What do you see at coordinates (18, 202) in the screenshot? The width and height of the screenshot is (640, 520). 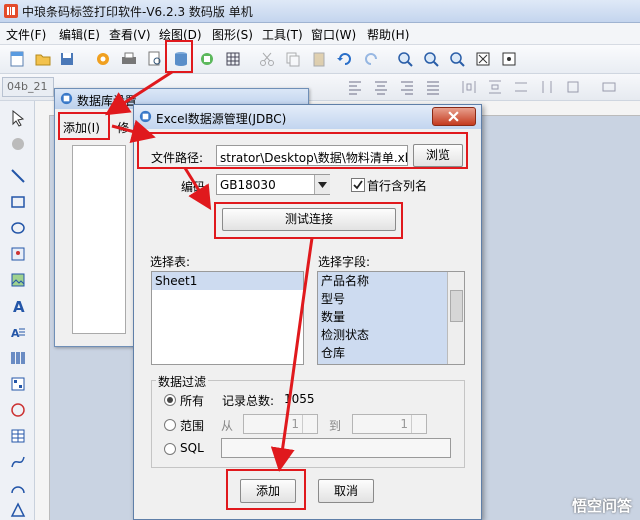 I see `rectangle-tool-icon` at bounding box center [18, 202].